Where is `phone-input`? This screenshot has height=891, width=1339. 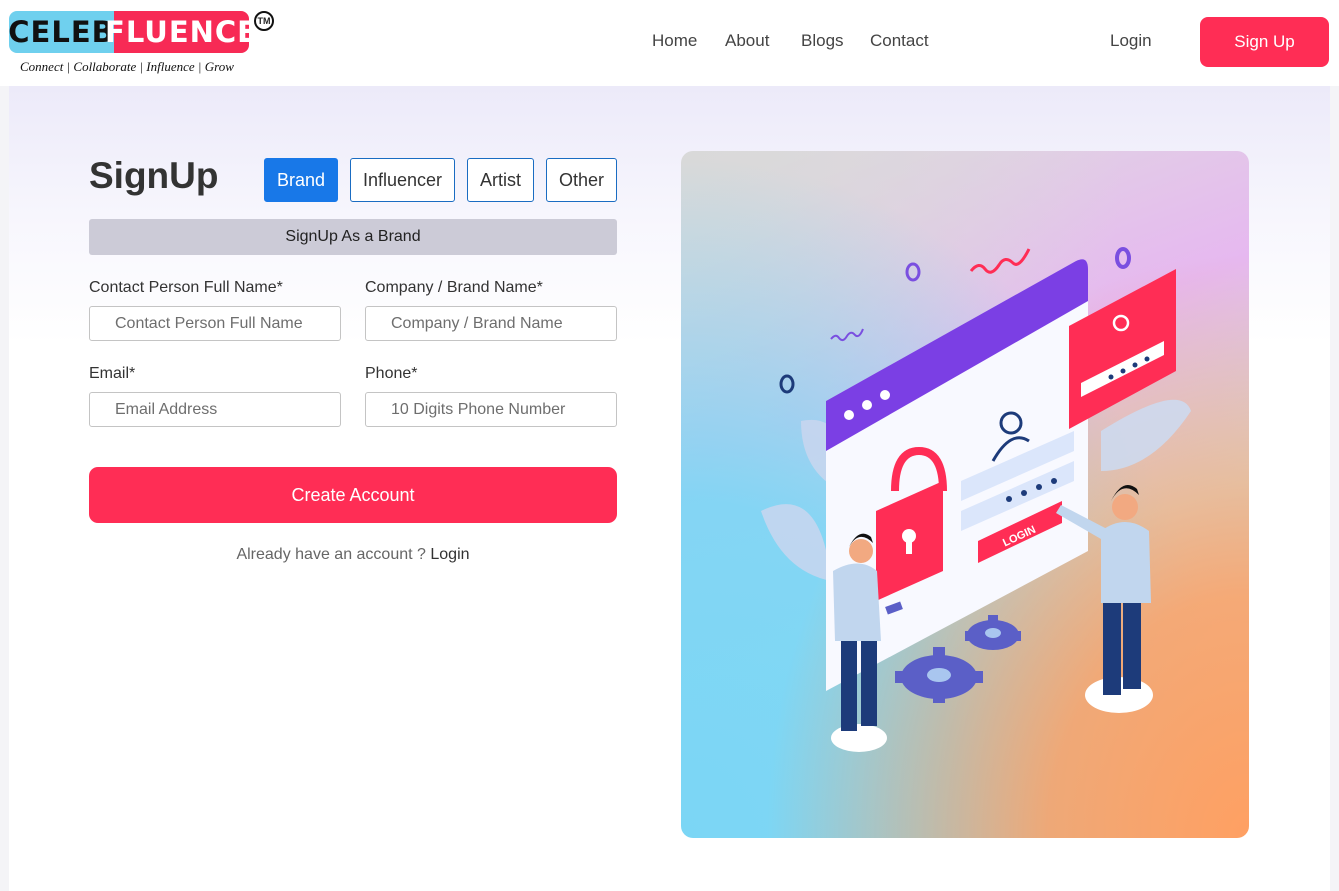 phone-input is located at coordinates (491, 409).